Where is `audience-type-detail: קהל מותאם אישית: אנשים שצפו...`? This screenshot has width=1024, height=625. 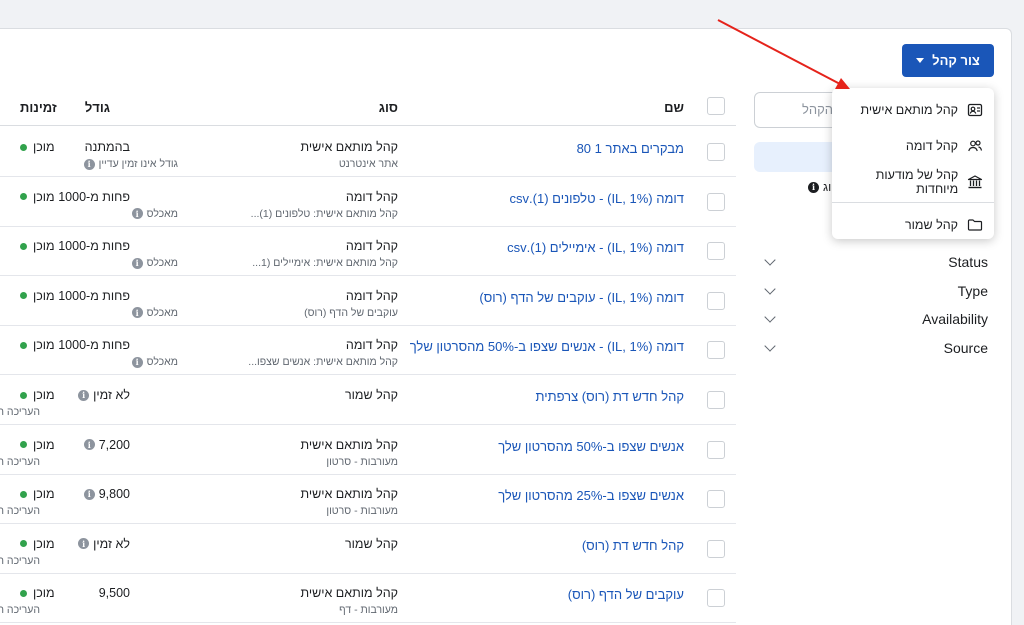 audience-type-detail: קהל מותאם אישית: אנשים שצפו... is located at coordinates (323, 362).